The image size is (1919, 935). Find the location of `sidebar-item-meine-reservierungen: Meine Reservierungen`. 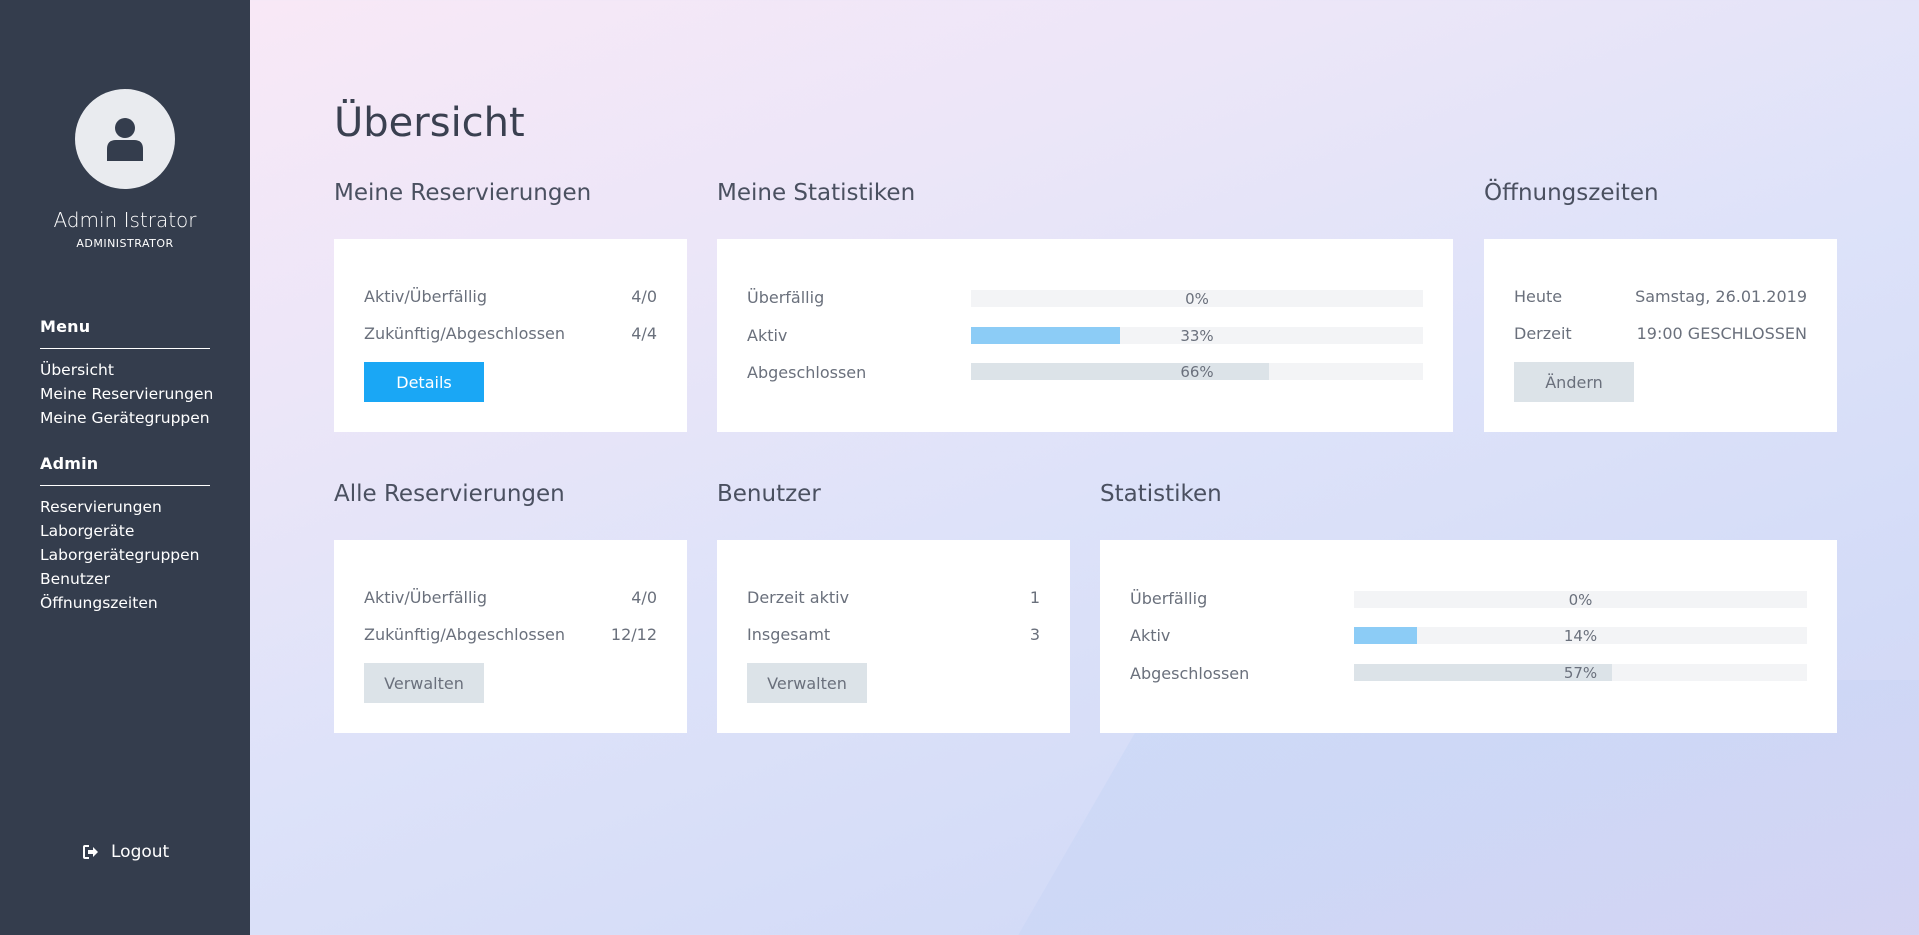

sidebar-item-meine-reservierungen: Meine Reservierungen is located at coordinates (126, 394).